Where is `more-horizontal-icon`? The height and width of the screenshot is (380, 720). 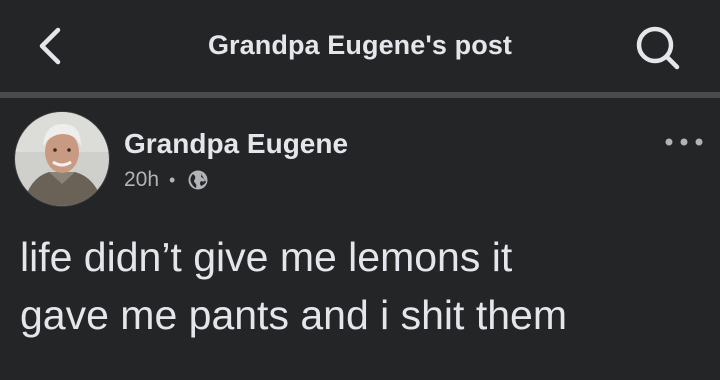 more-horizontal-icon is located at coordinates (684, 142).